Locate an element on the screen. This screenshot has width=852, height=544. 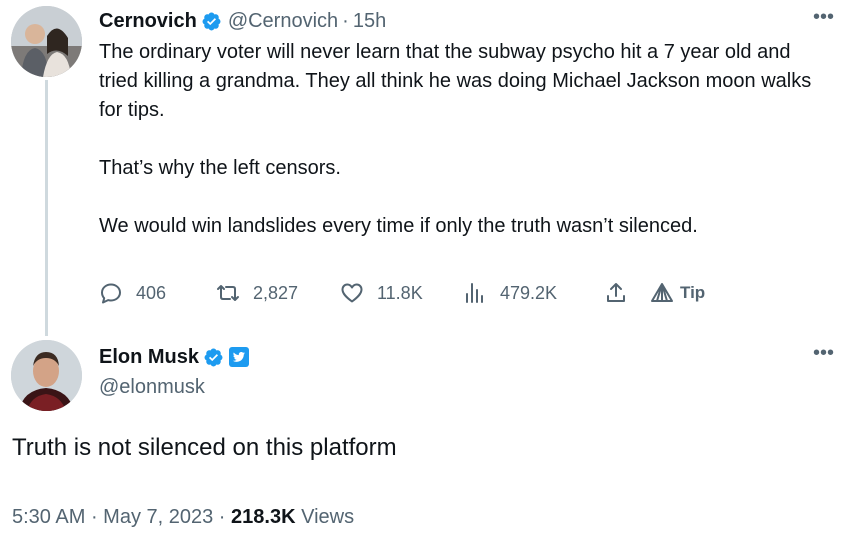
tweet1-header: Cernovich @Cernovich · 15h is located at coordinates (242, 21).